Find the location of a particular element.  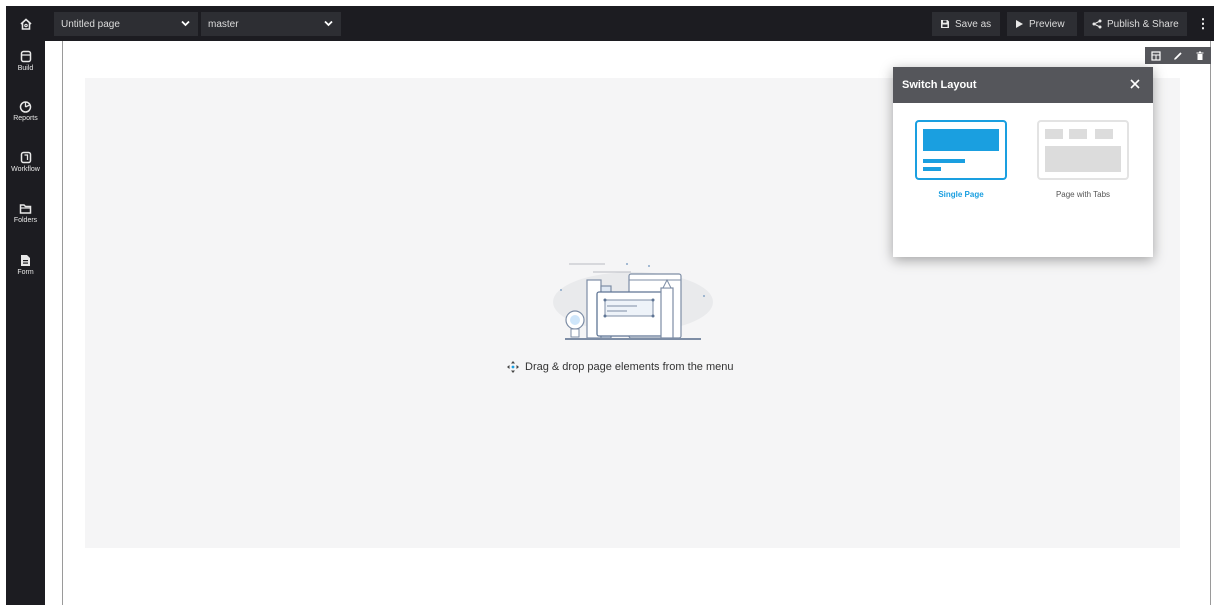

share-icon is located at coordinates (1097, 24).